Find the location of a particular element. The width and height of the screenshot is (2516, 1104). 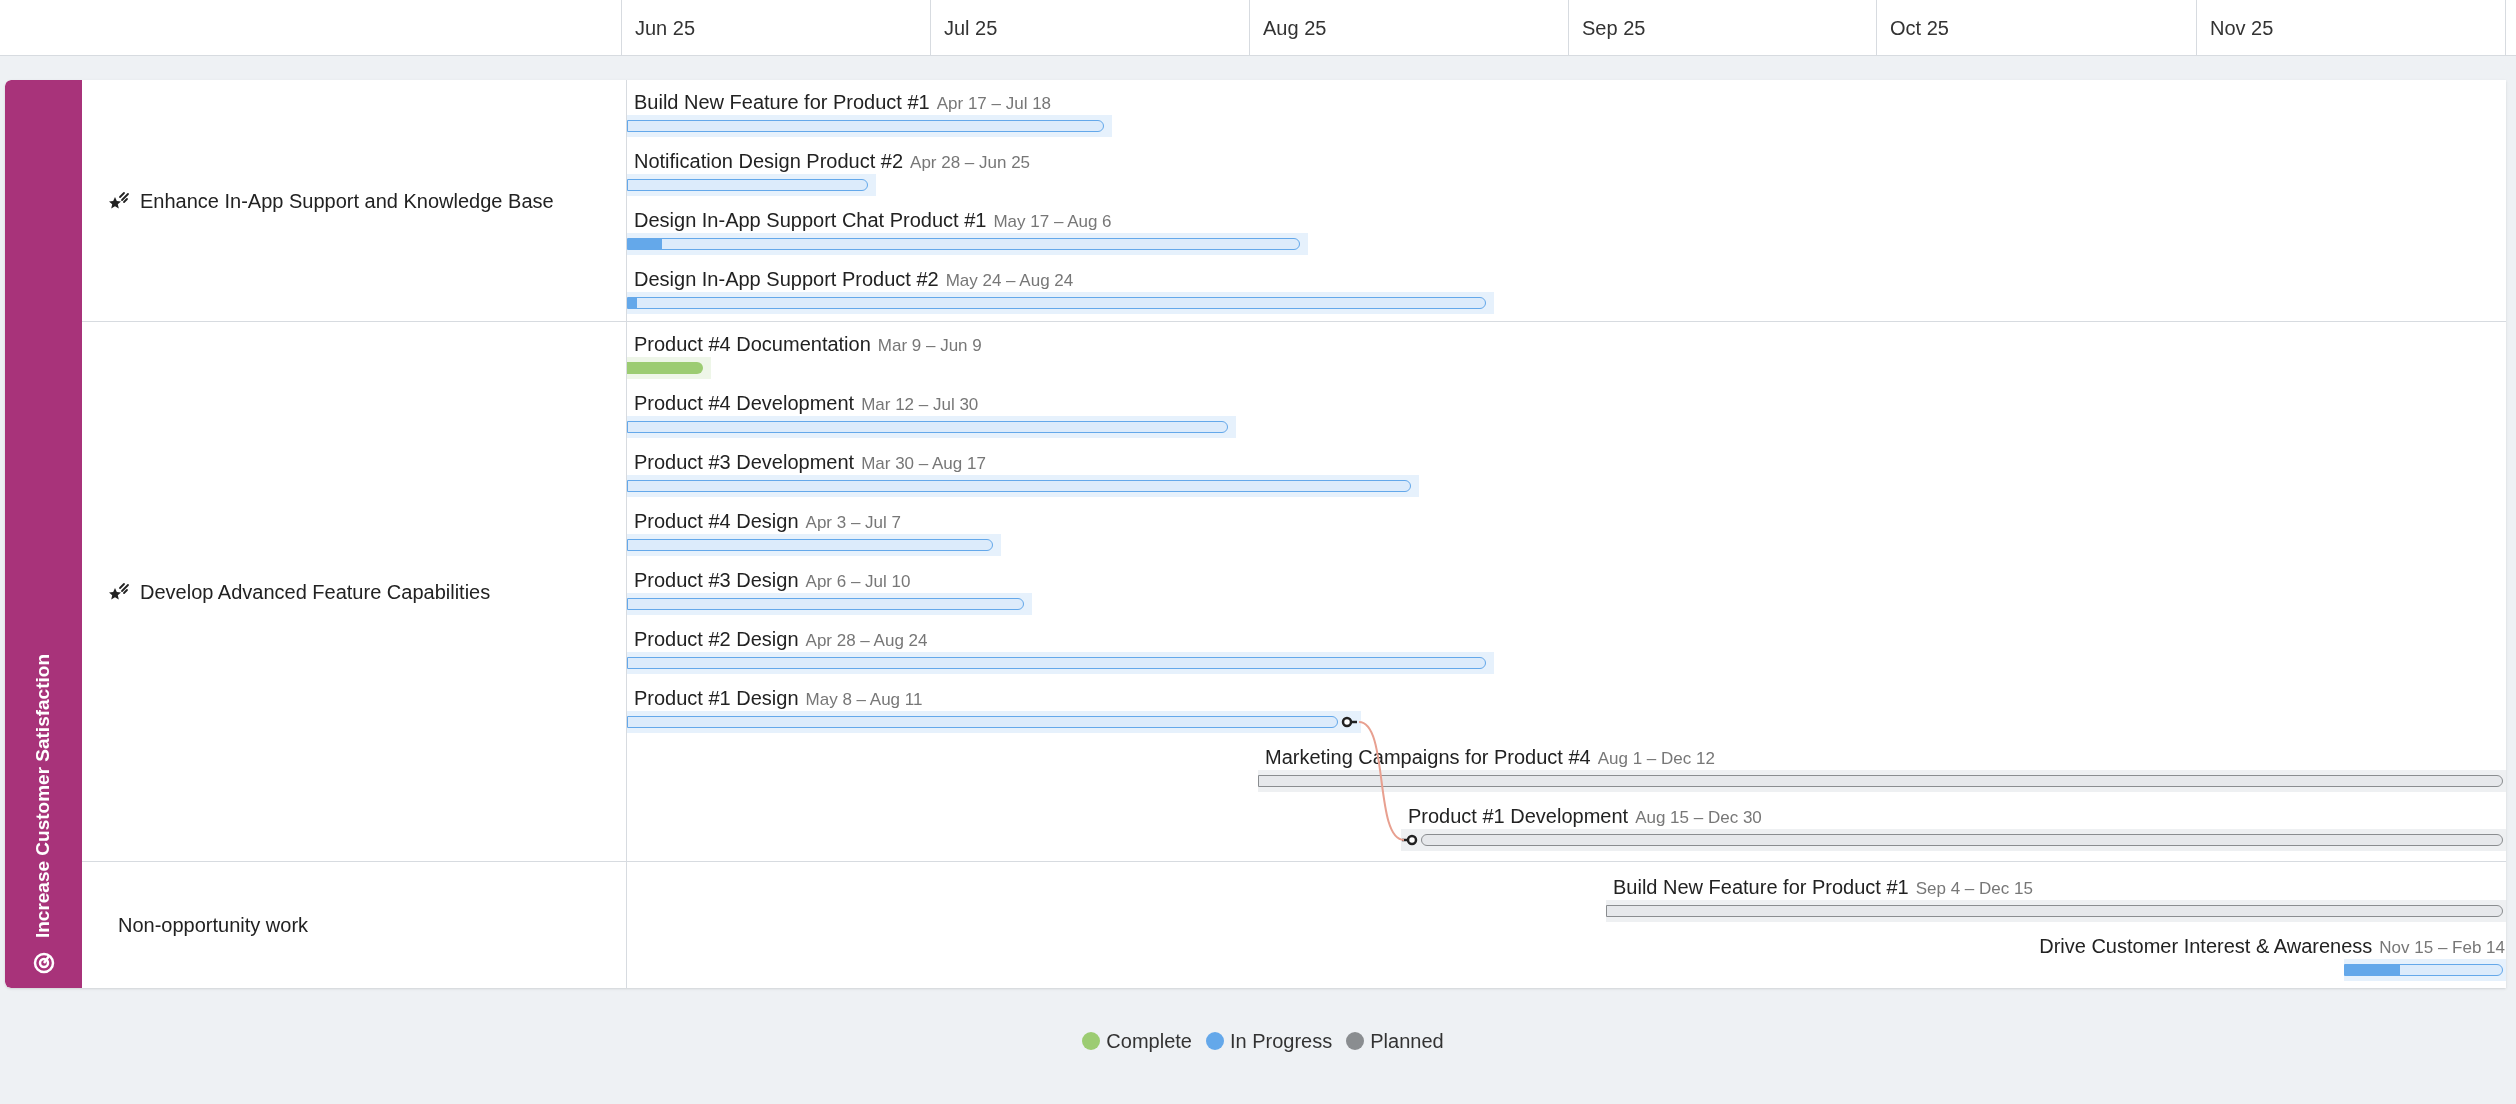

task-name: Marketing Campaigns for Product #4 is located at coordinates (1428, 757).